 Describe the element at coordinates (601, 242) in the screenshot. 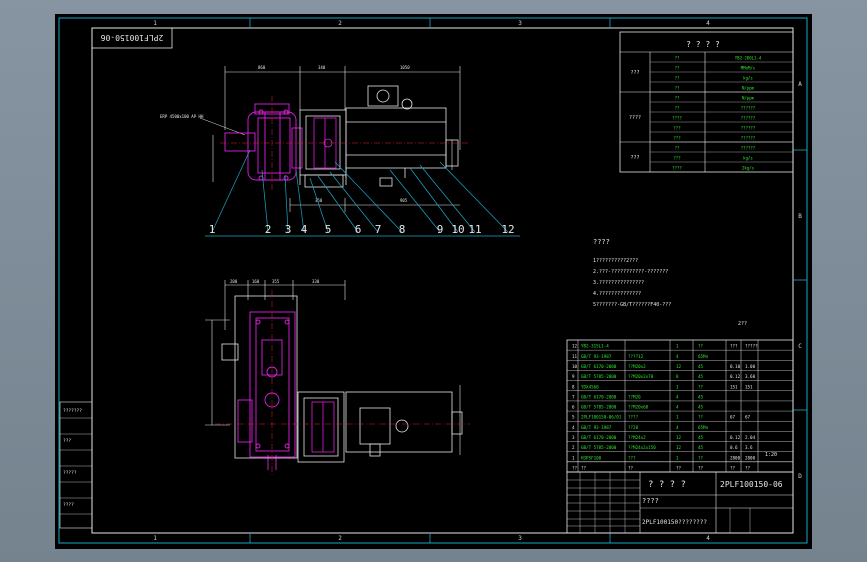

I see `notes-heading: ????` at that location.